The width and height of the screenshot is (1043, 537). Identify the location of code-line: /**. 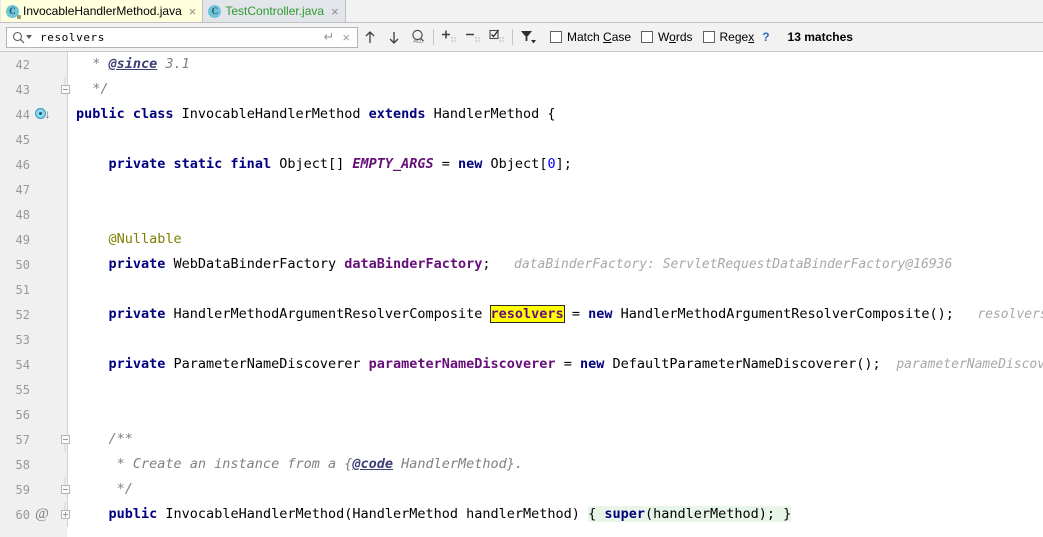
(555, 439).